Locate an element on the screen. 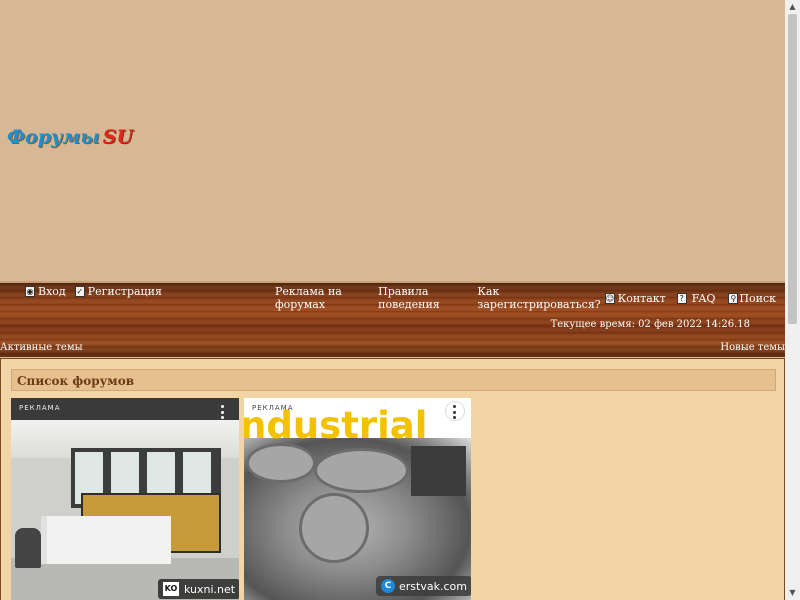 Image resolution: width=800 pixels, height=600 pixels. ad-site-badge: KO kuxni.net is located at coordinates (198, 589).